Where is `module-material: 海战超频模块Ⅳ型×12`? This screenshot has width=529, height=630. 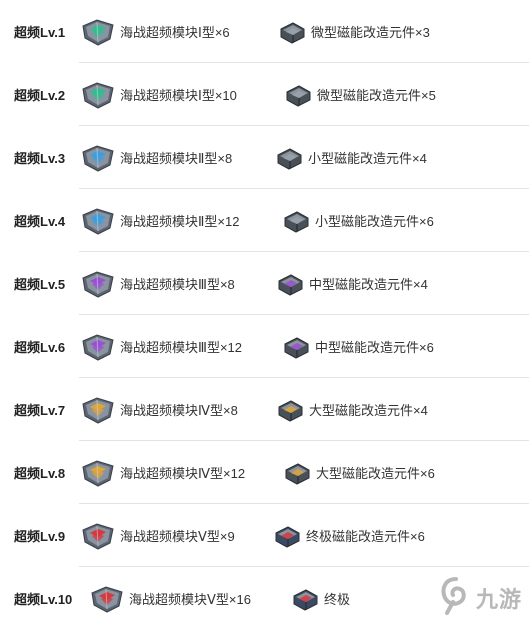 module-material: 海战超频模块Ⅳ型×12 is located at coordinates (162, 472).